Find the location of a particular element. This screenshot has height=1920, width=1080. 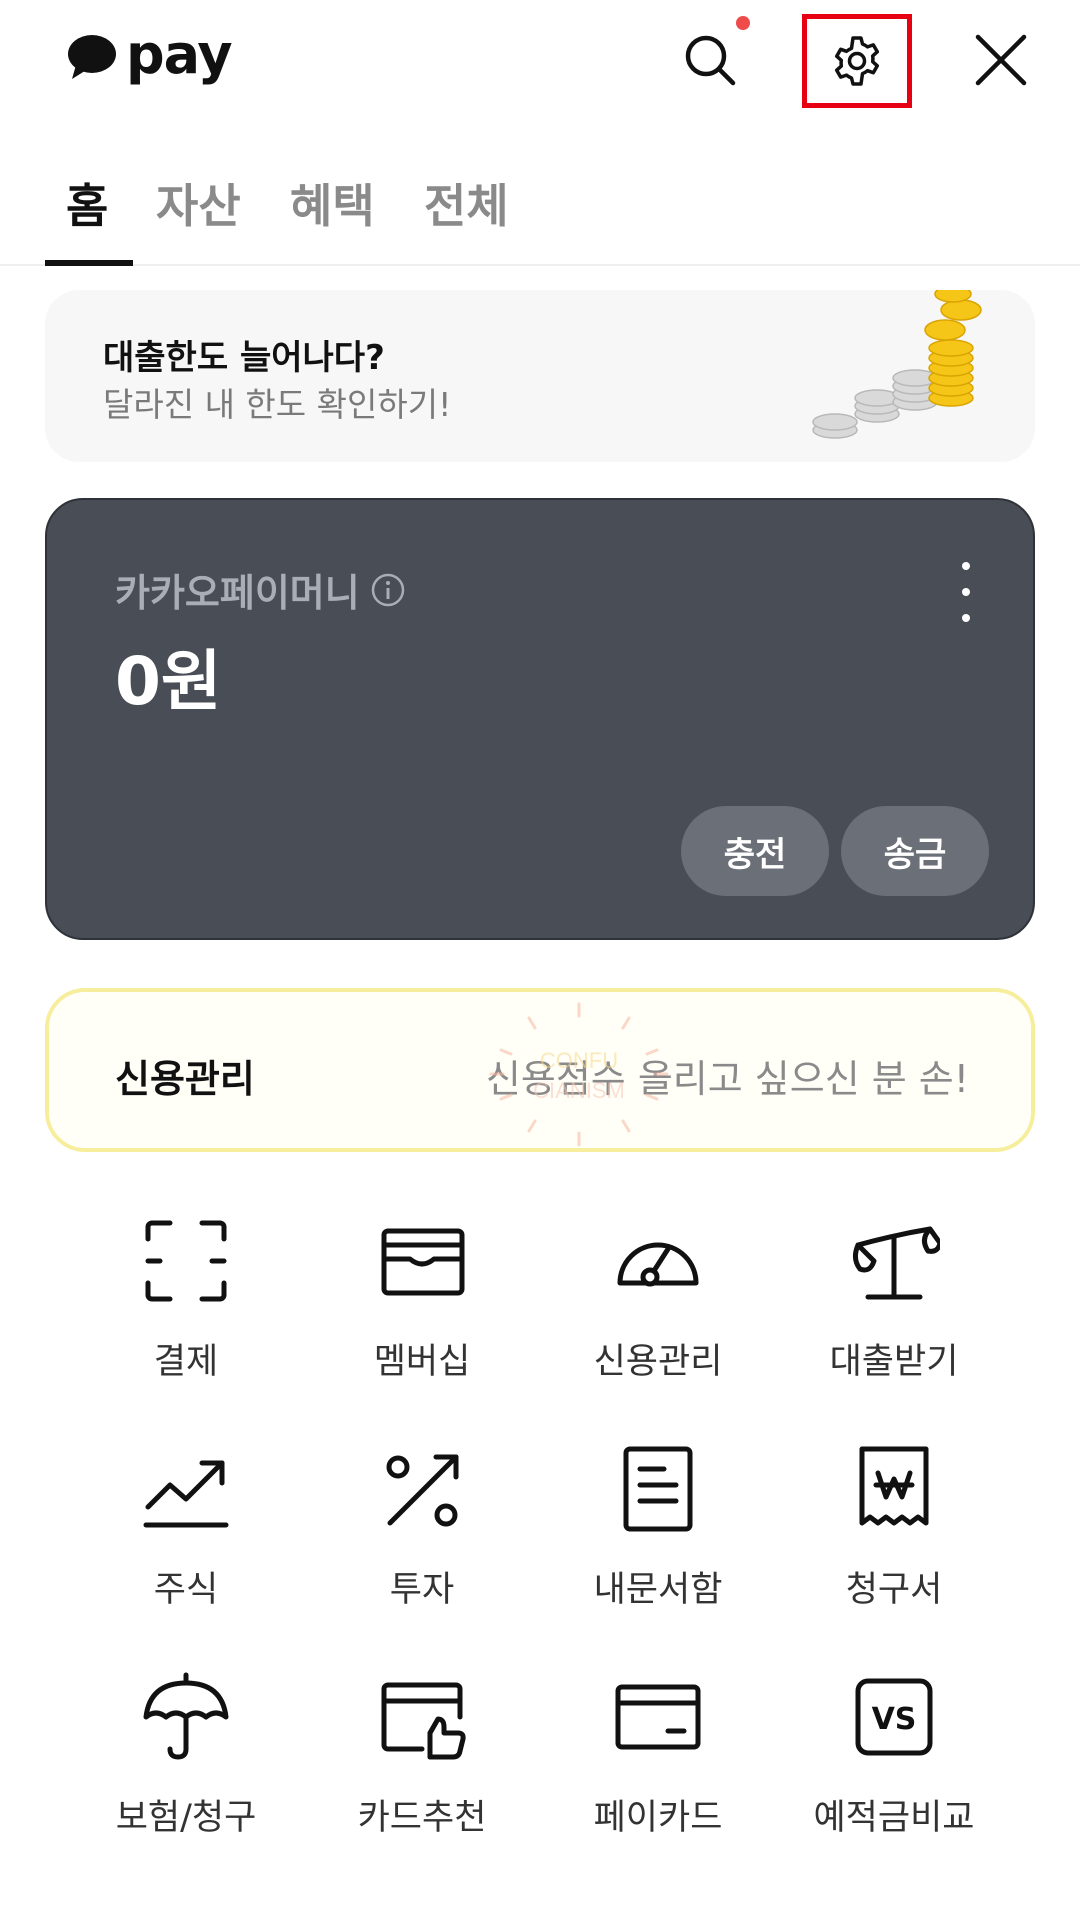

coin-stack-illustration is located at coordinates (897, 364).